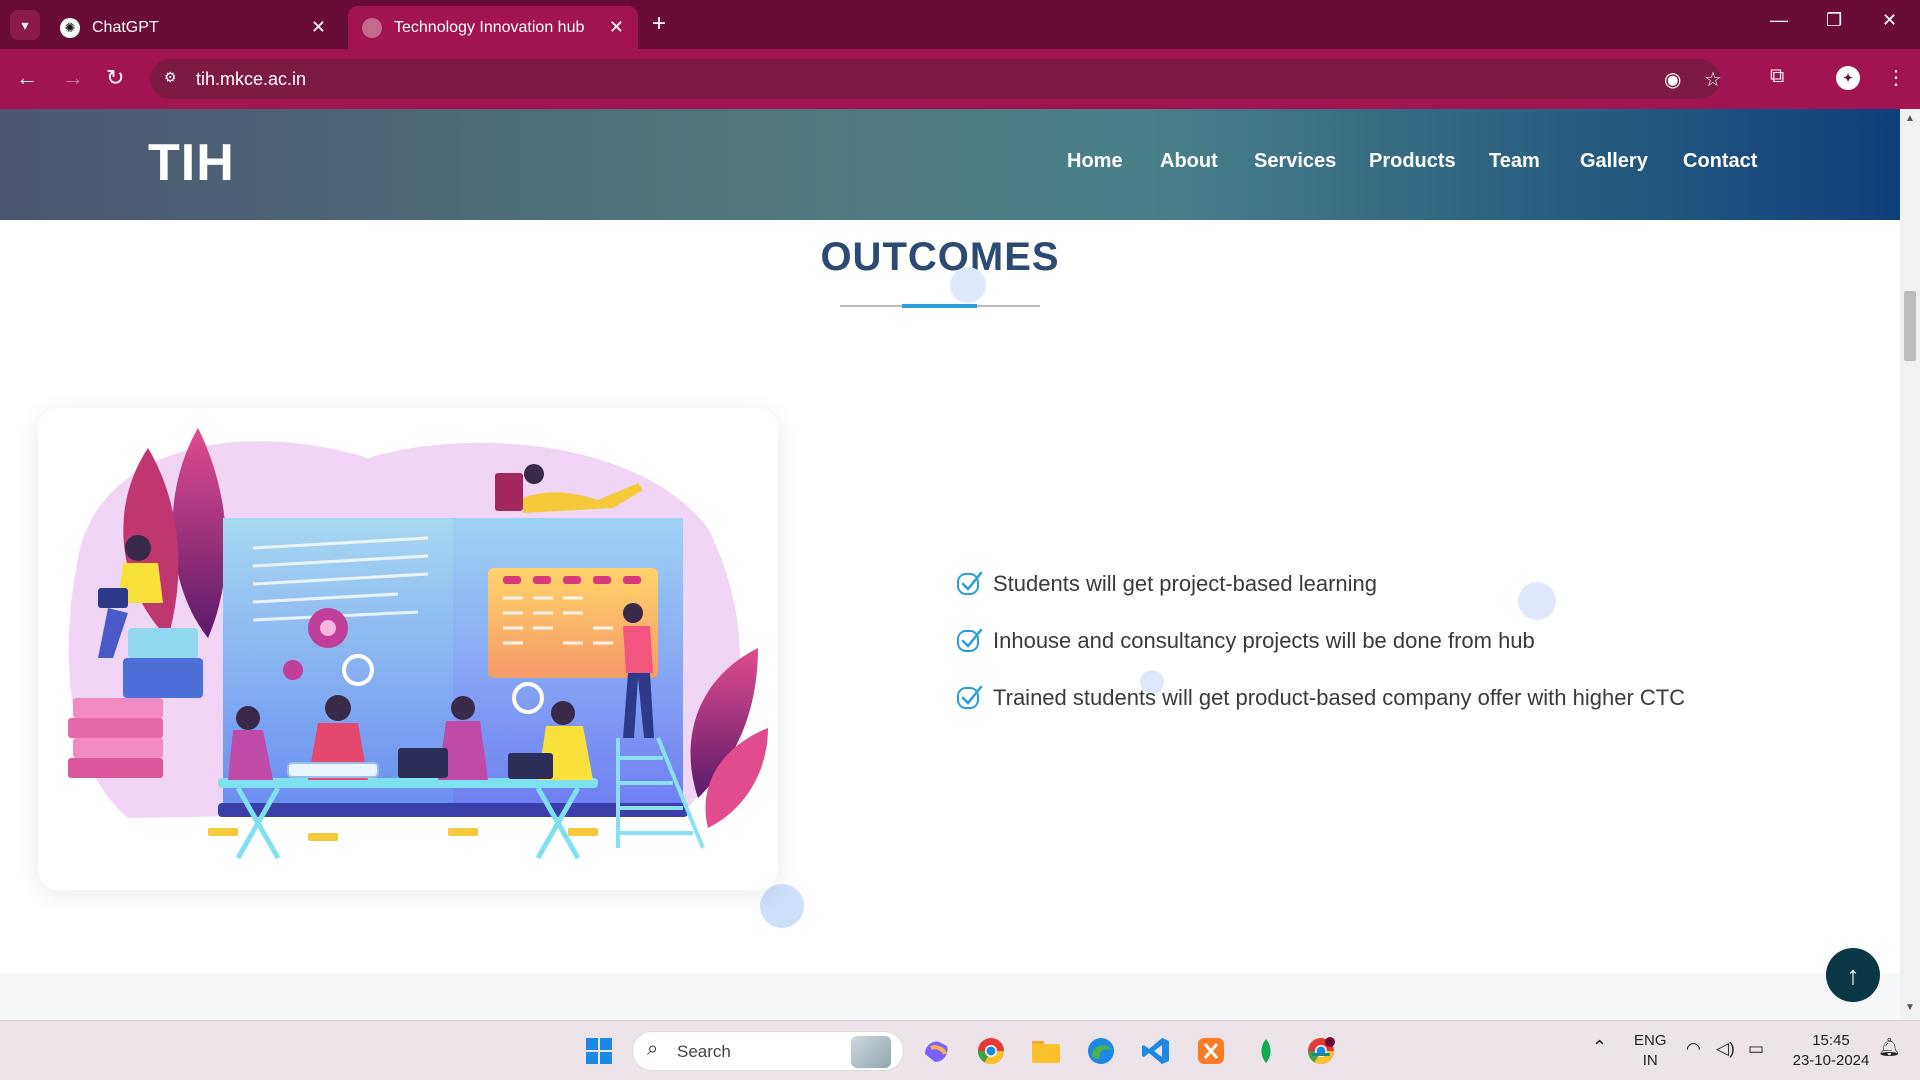 The image size is (1920, 1080). What do you see at coordinates (768, 1051) in the screenshot?
I see `taskbar-search-box: ⌕ Search` at bounding box center [768, 1051].